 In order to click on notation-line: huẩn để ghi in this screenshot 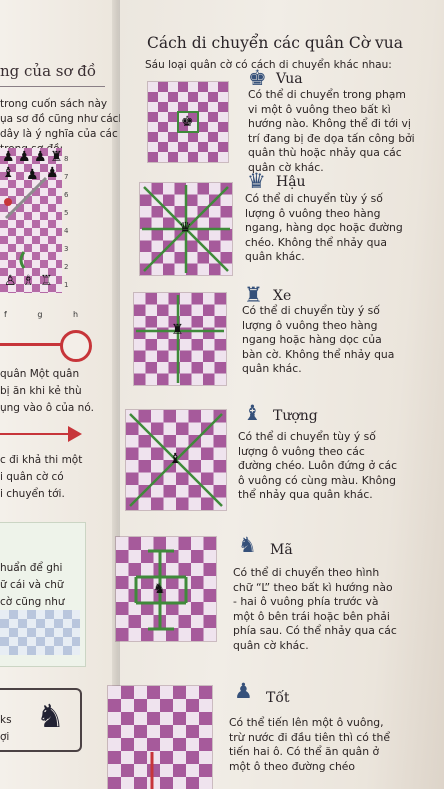, I will do `click(31, 568)`.